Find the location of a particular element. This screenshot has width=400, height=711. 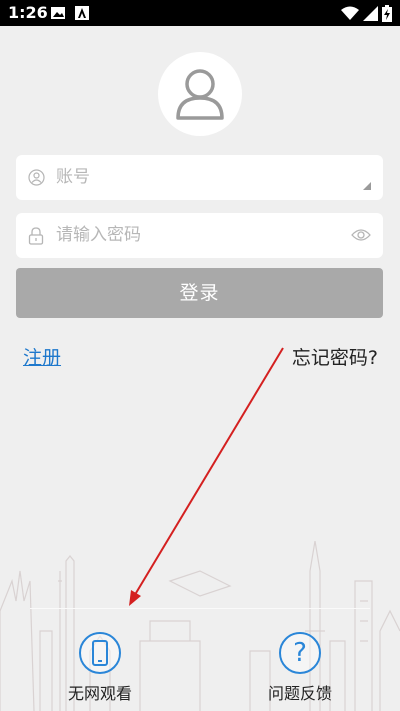

feedback-label: 问题反馈 is located at coordinates (299, 693).